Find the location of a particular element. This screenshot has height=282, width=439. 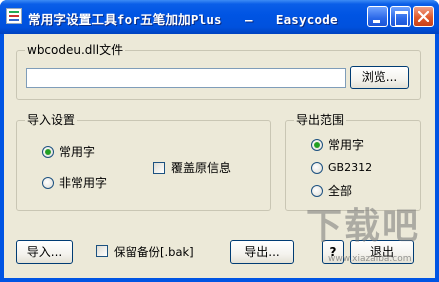

backup-label: 保留备份[.bak] is located at coordinates (154, 252).